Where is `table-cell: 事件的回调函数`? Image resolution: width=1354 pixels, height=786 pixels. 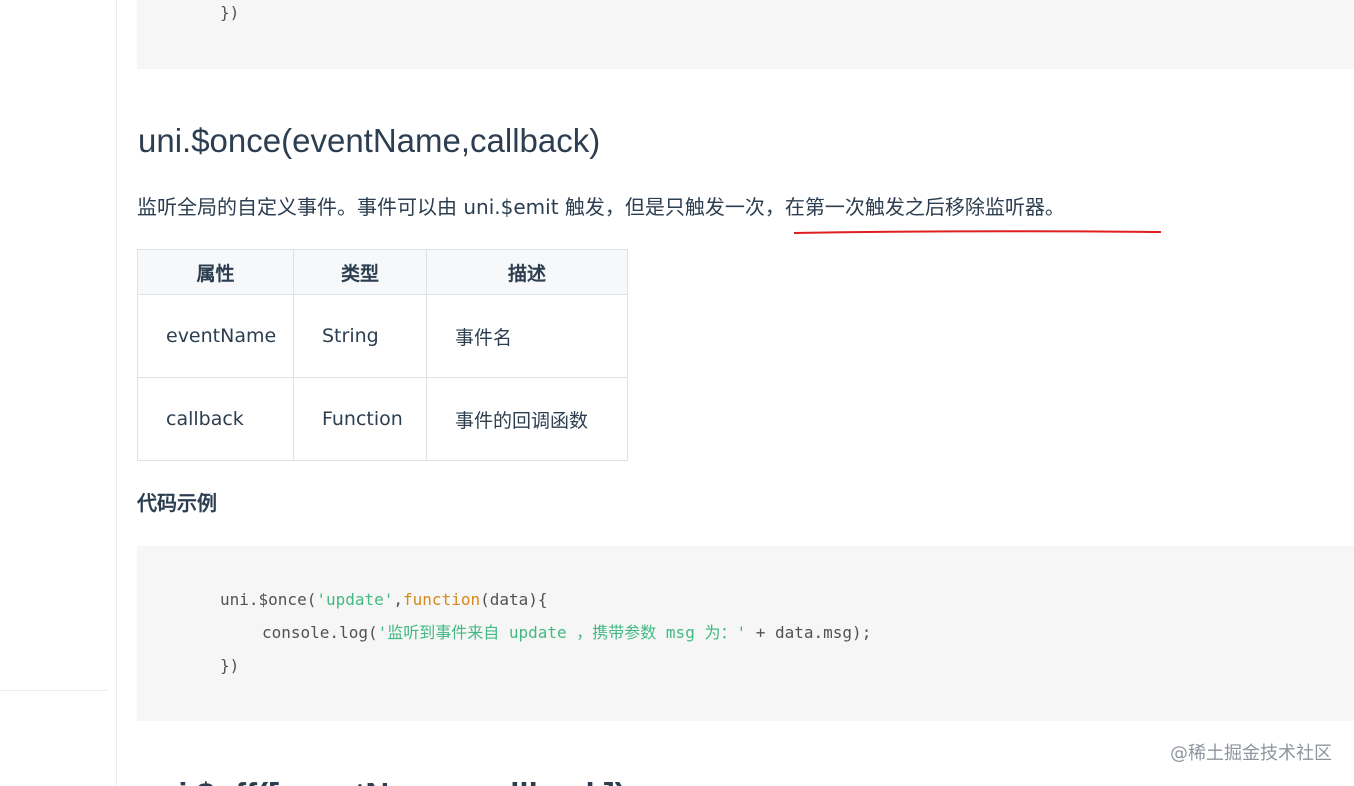
table-cell: 事件的回调函数 is located at coordinates (527, 419).